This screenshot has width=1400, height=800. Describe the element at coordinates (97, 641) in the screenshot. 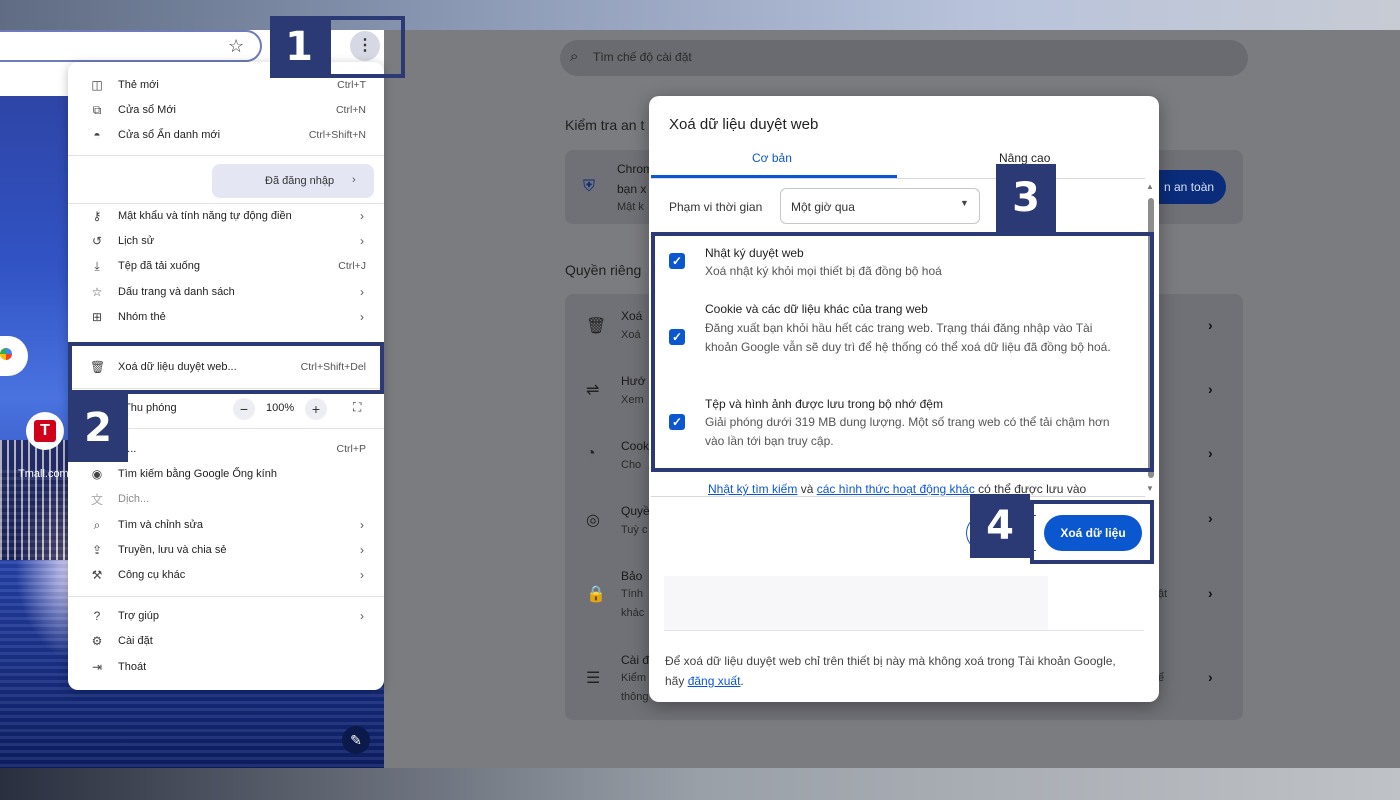

I see `gear-icon: ⚙` at that location.